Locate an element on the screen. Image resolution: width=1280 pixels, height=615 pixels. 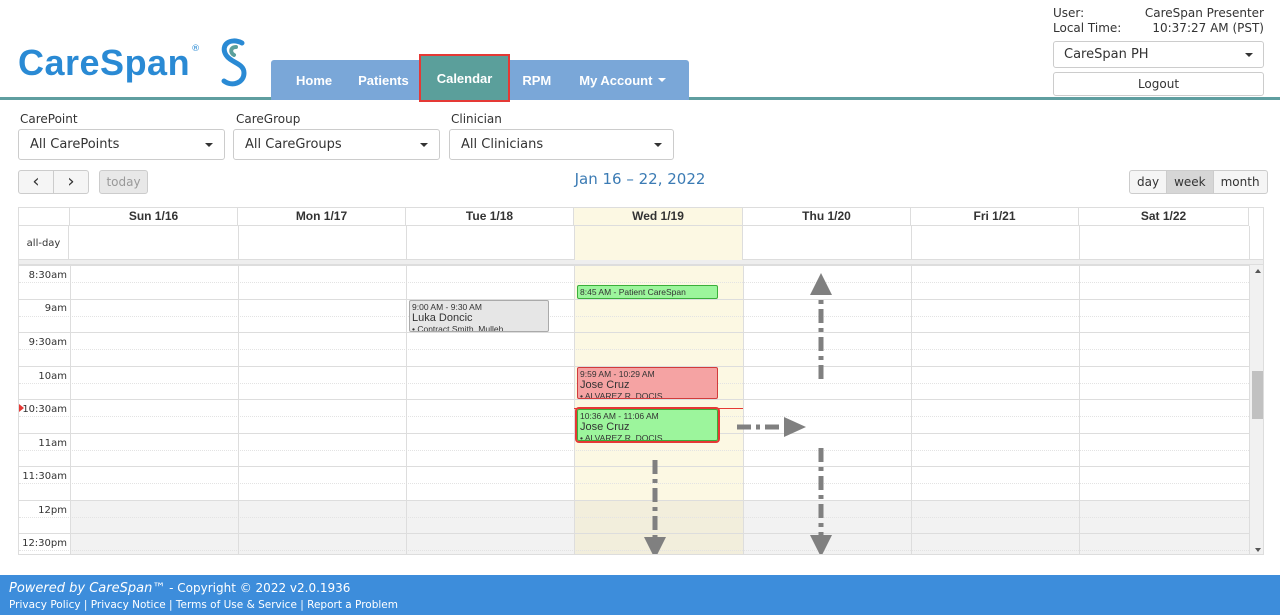
time-label: 11:30am is located at coordinates (44, 476).